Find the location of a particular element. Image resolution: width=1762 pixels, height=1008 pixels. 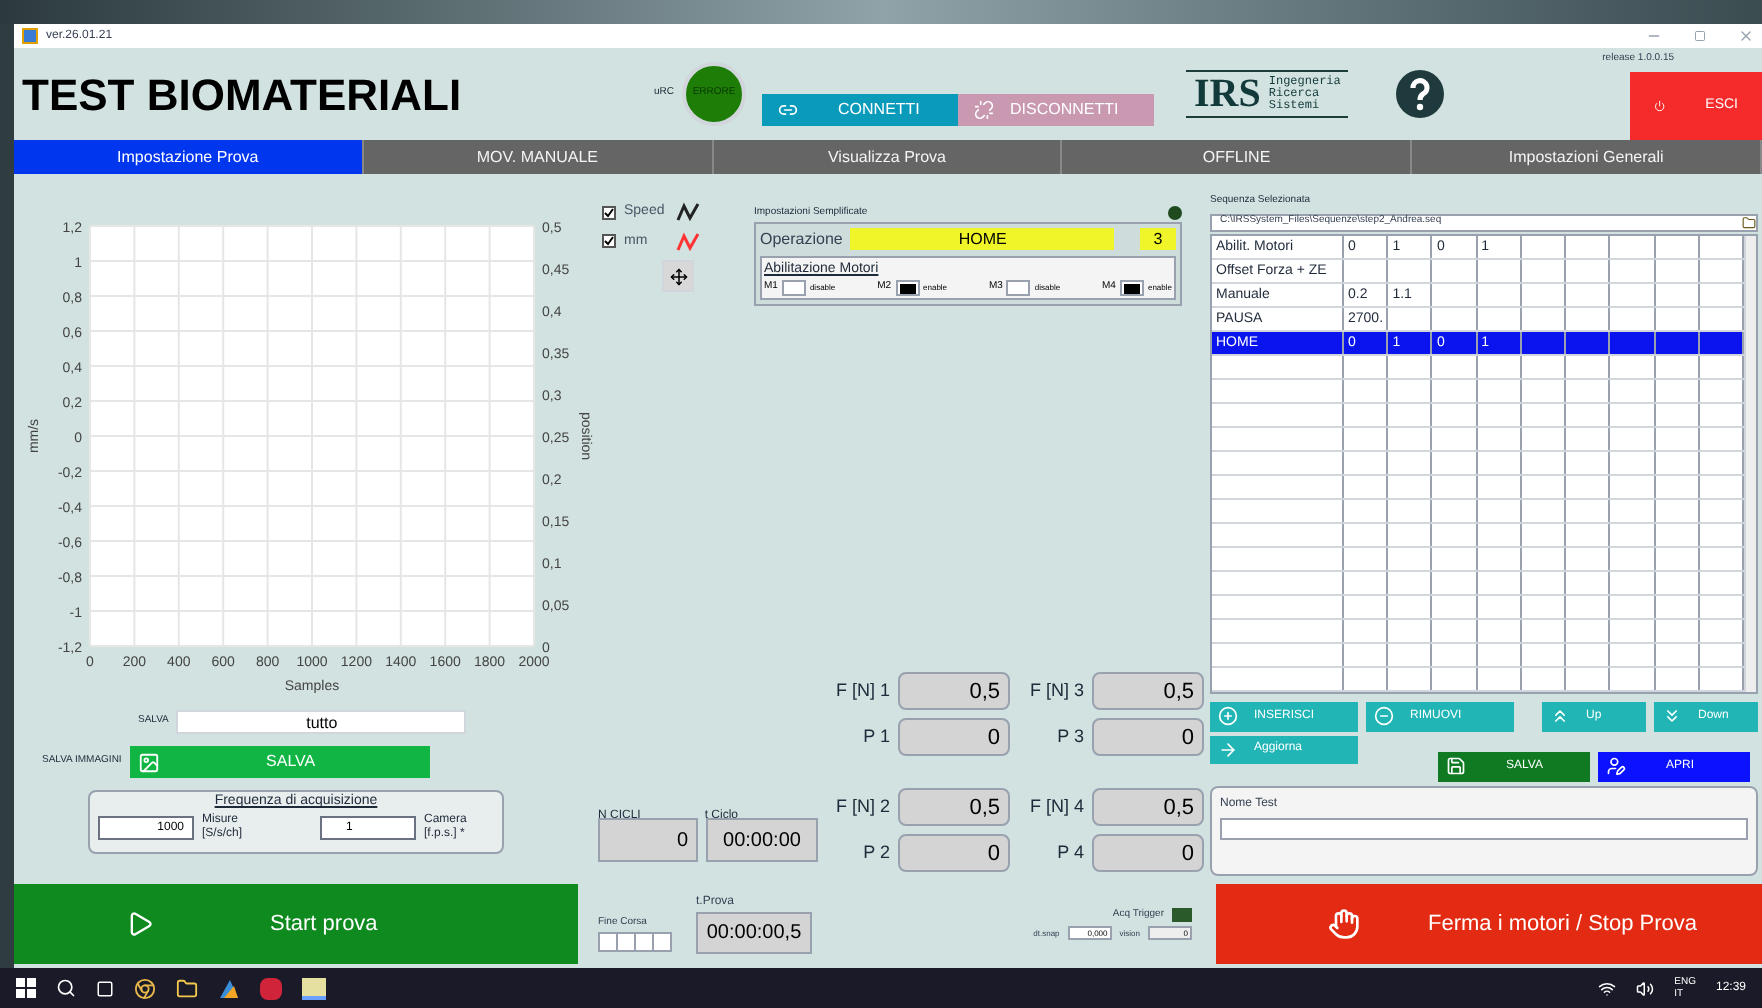

task-view-icon is located at coordinates (105, 988).